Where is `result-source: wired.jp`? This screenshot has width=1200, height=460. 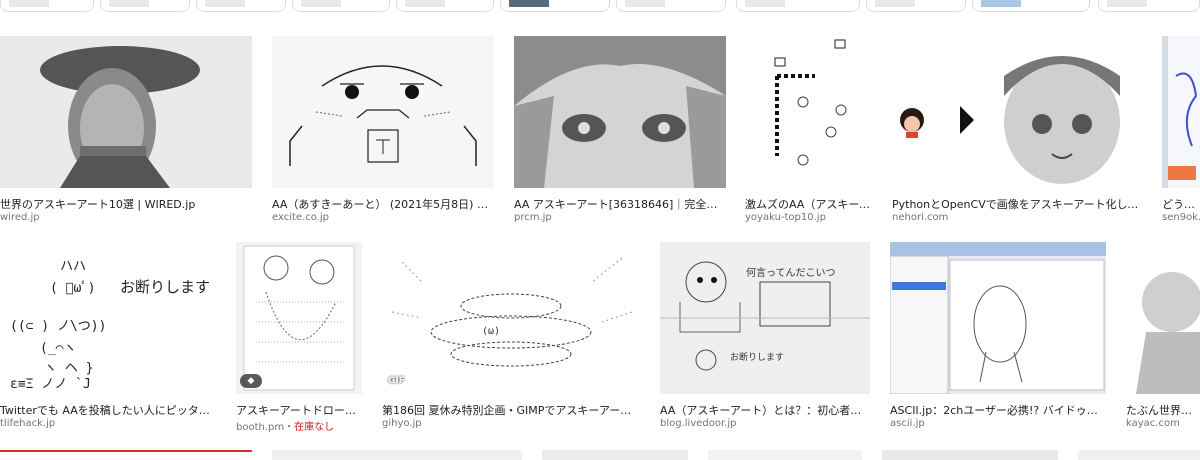
result-source: wired.jp is located at coordinates (20, 217).